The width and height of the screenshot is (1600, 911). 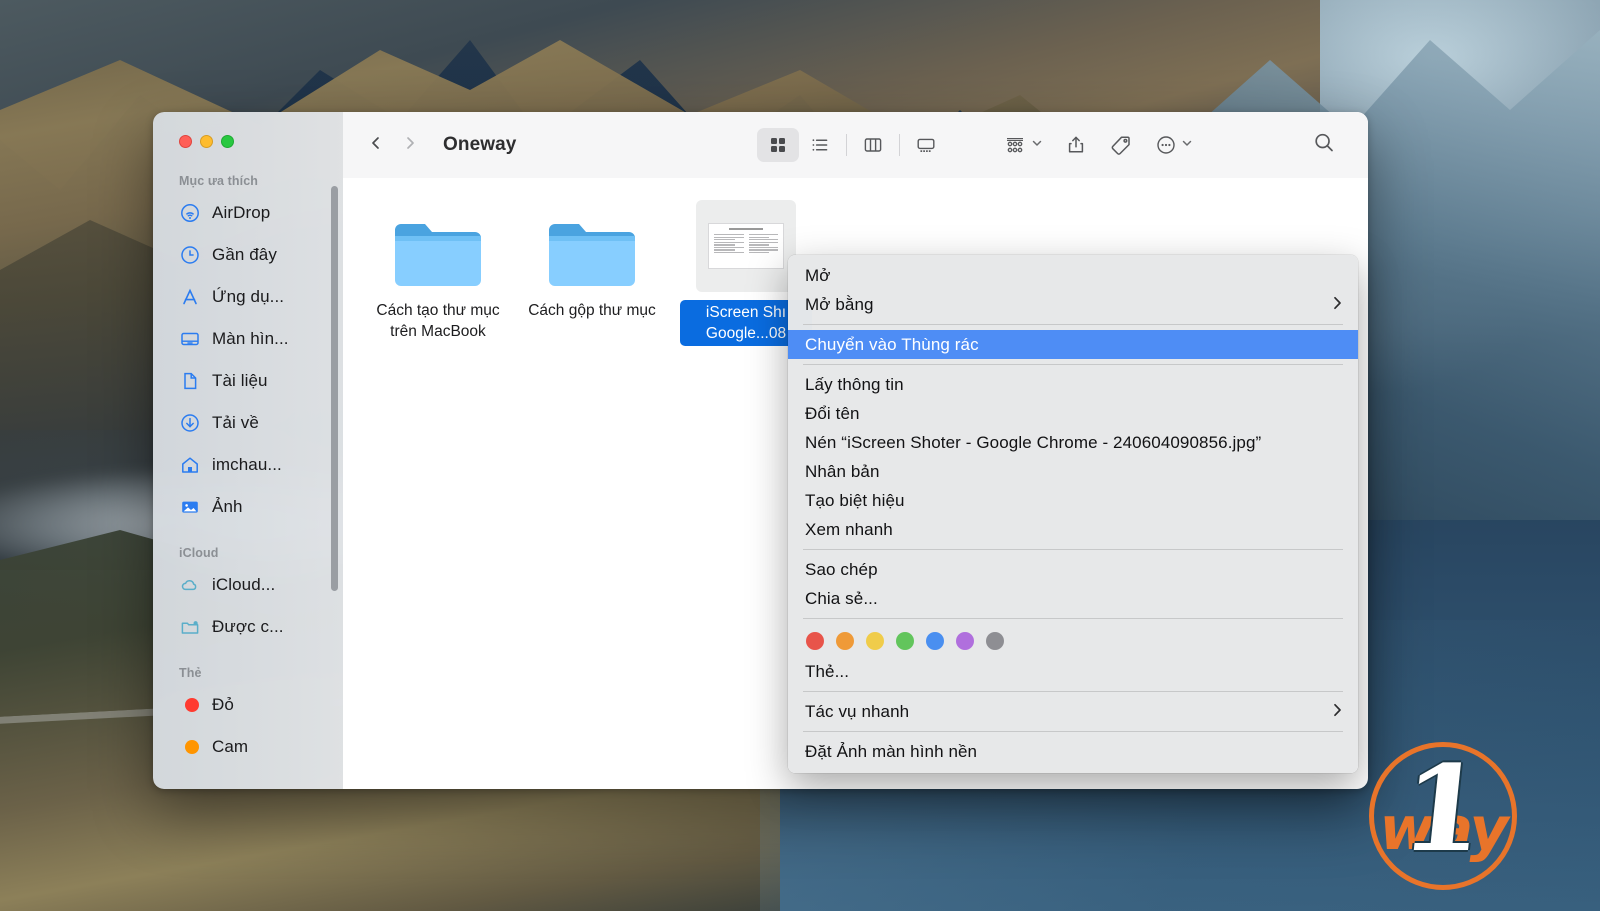 I want to click on menu-item-open-with: Mở bằng, so click(x=1073, y=304).